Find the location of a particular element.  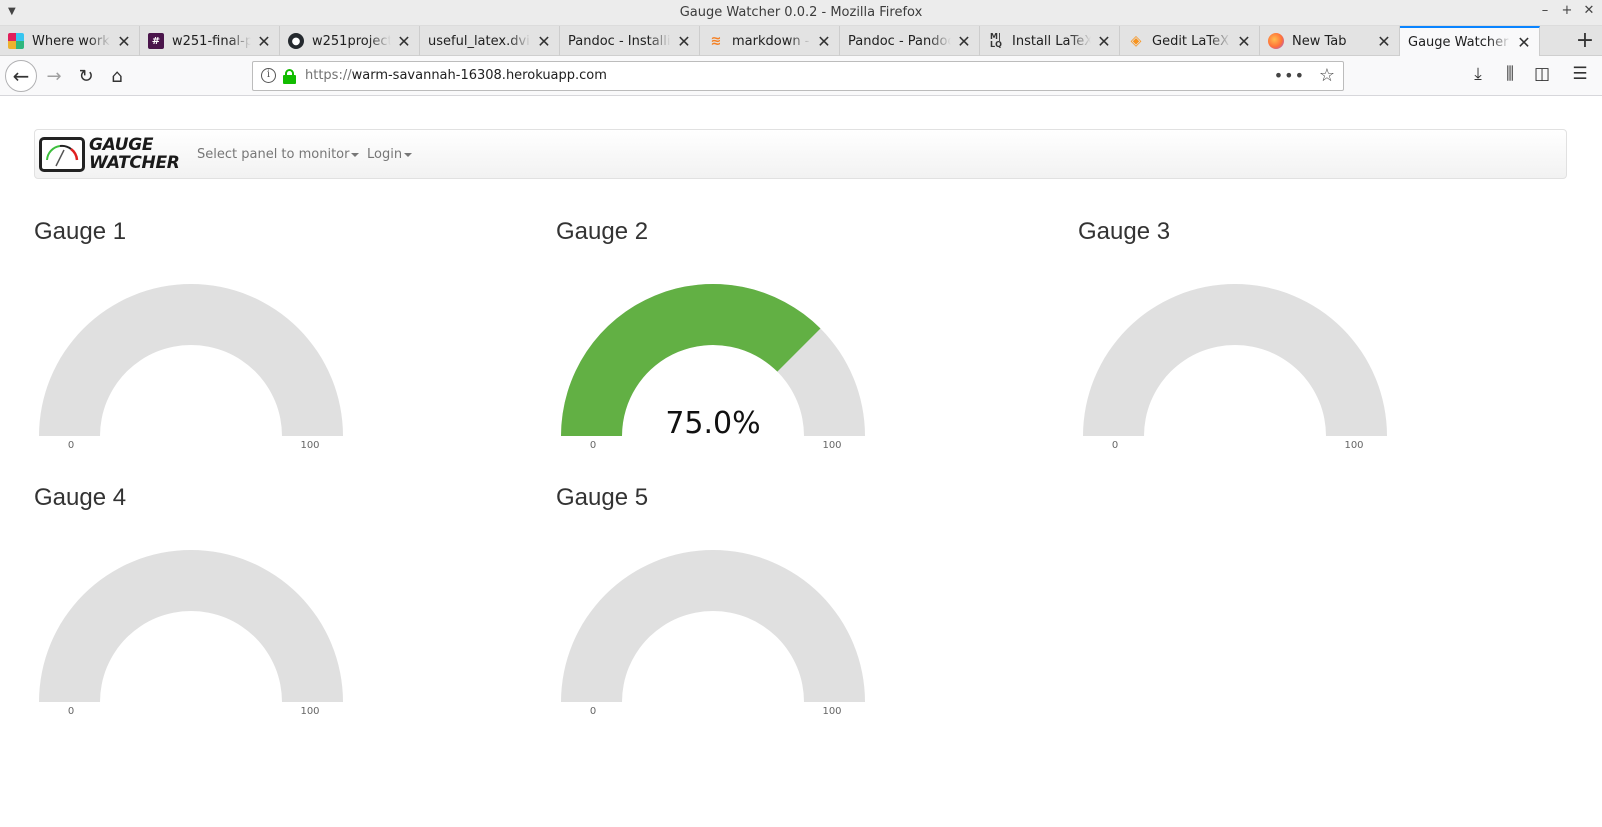

tab-label: markdown - git is located at coordinates (771, 41).